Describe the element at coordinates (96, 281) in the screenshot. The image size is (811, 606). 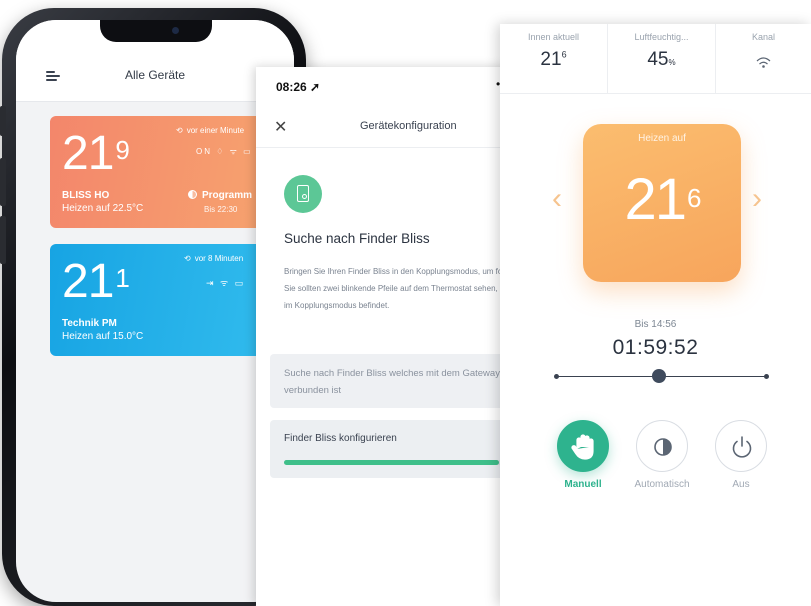
I see `device-temperature: 211` at that location.